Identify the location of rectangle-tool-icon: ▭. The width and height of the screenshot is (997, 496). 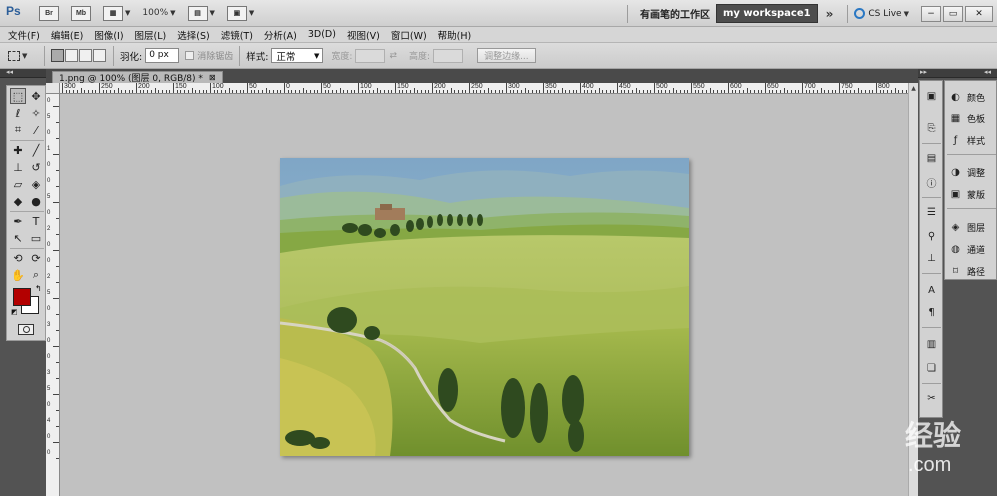
(36, 238).